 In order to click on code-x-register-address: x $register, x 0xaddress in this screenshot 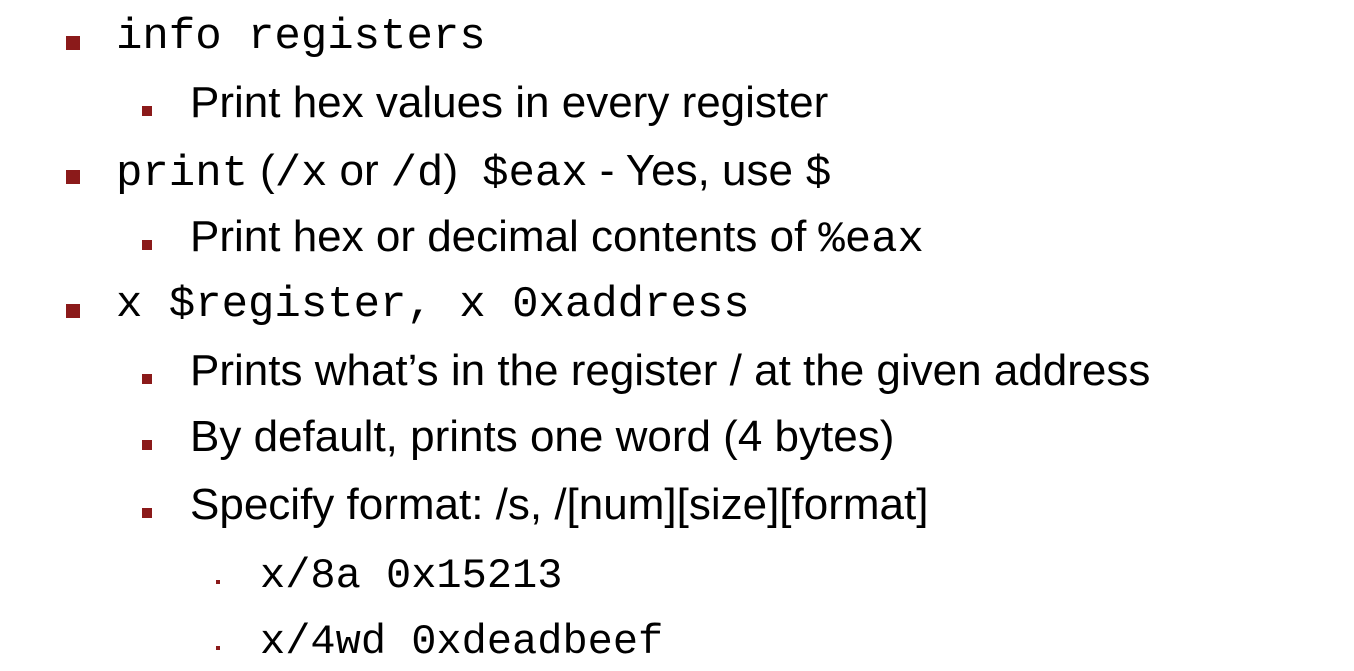, I will do `click(433, 305)`.